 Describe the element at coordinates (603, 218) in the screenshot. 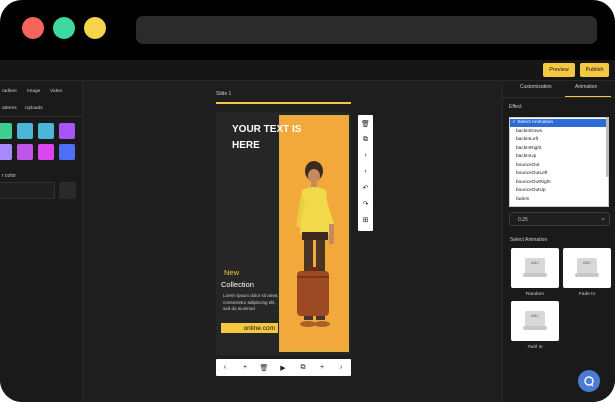

I see `chevron-down-icon: ⌄` at that location.